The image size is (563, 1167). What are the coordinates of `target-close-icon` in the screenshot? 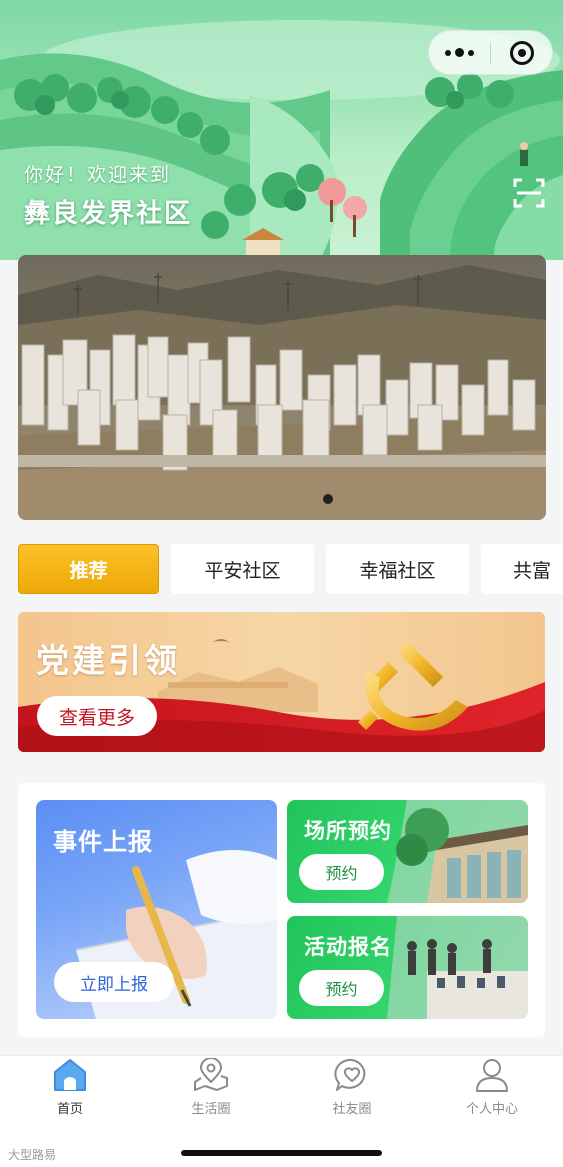 It's located at (521, 52).